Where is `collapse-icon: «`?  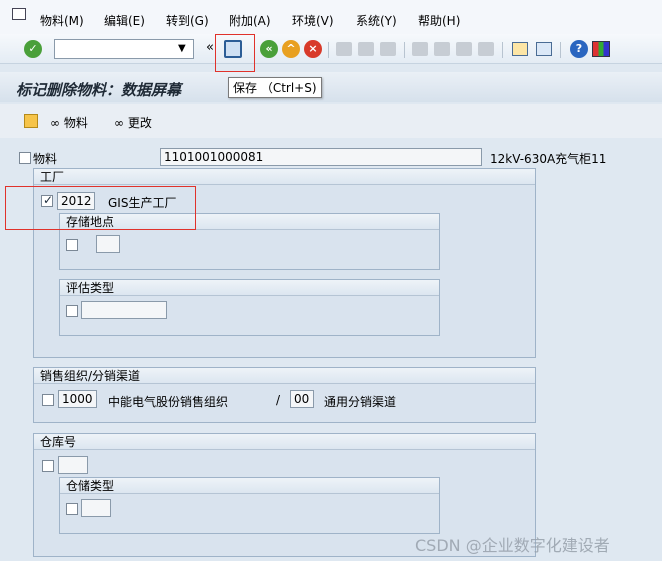 collapse-icon: « is located at coordinates (210, 47).